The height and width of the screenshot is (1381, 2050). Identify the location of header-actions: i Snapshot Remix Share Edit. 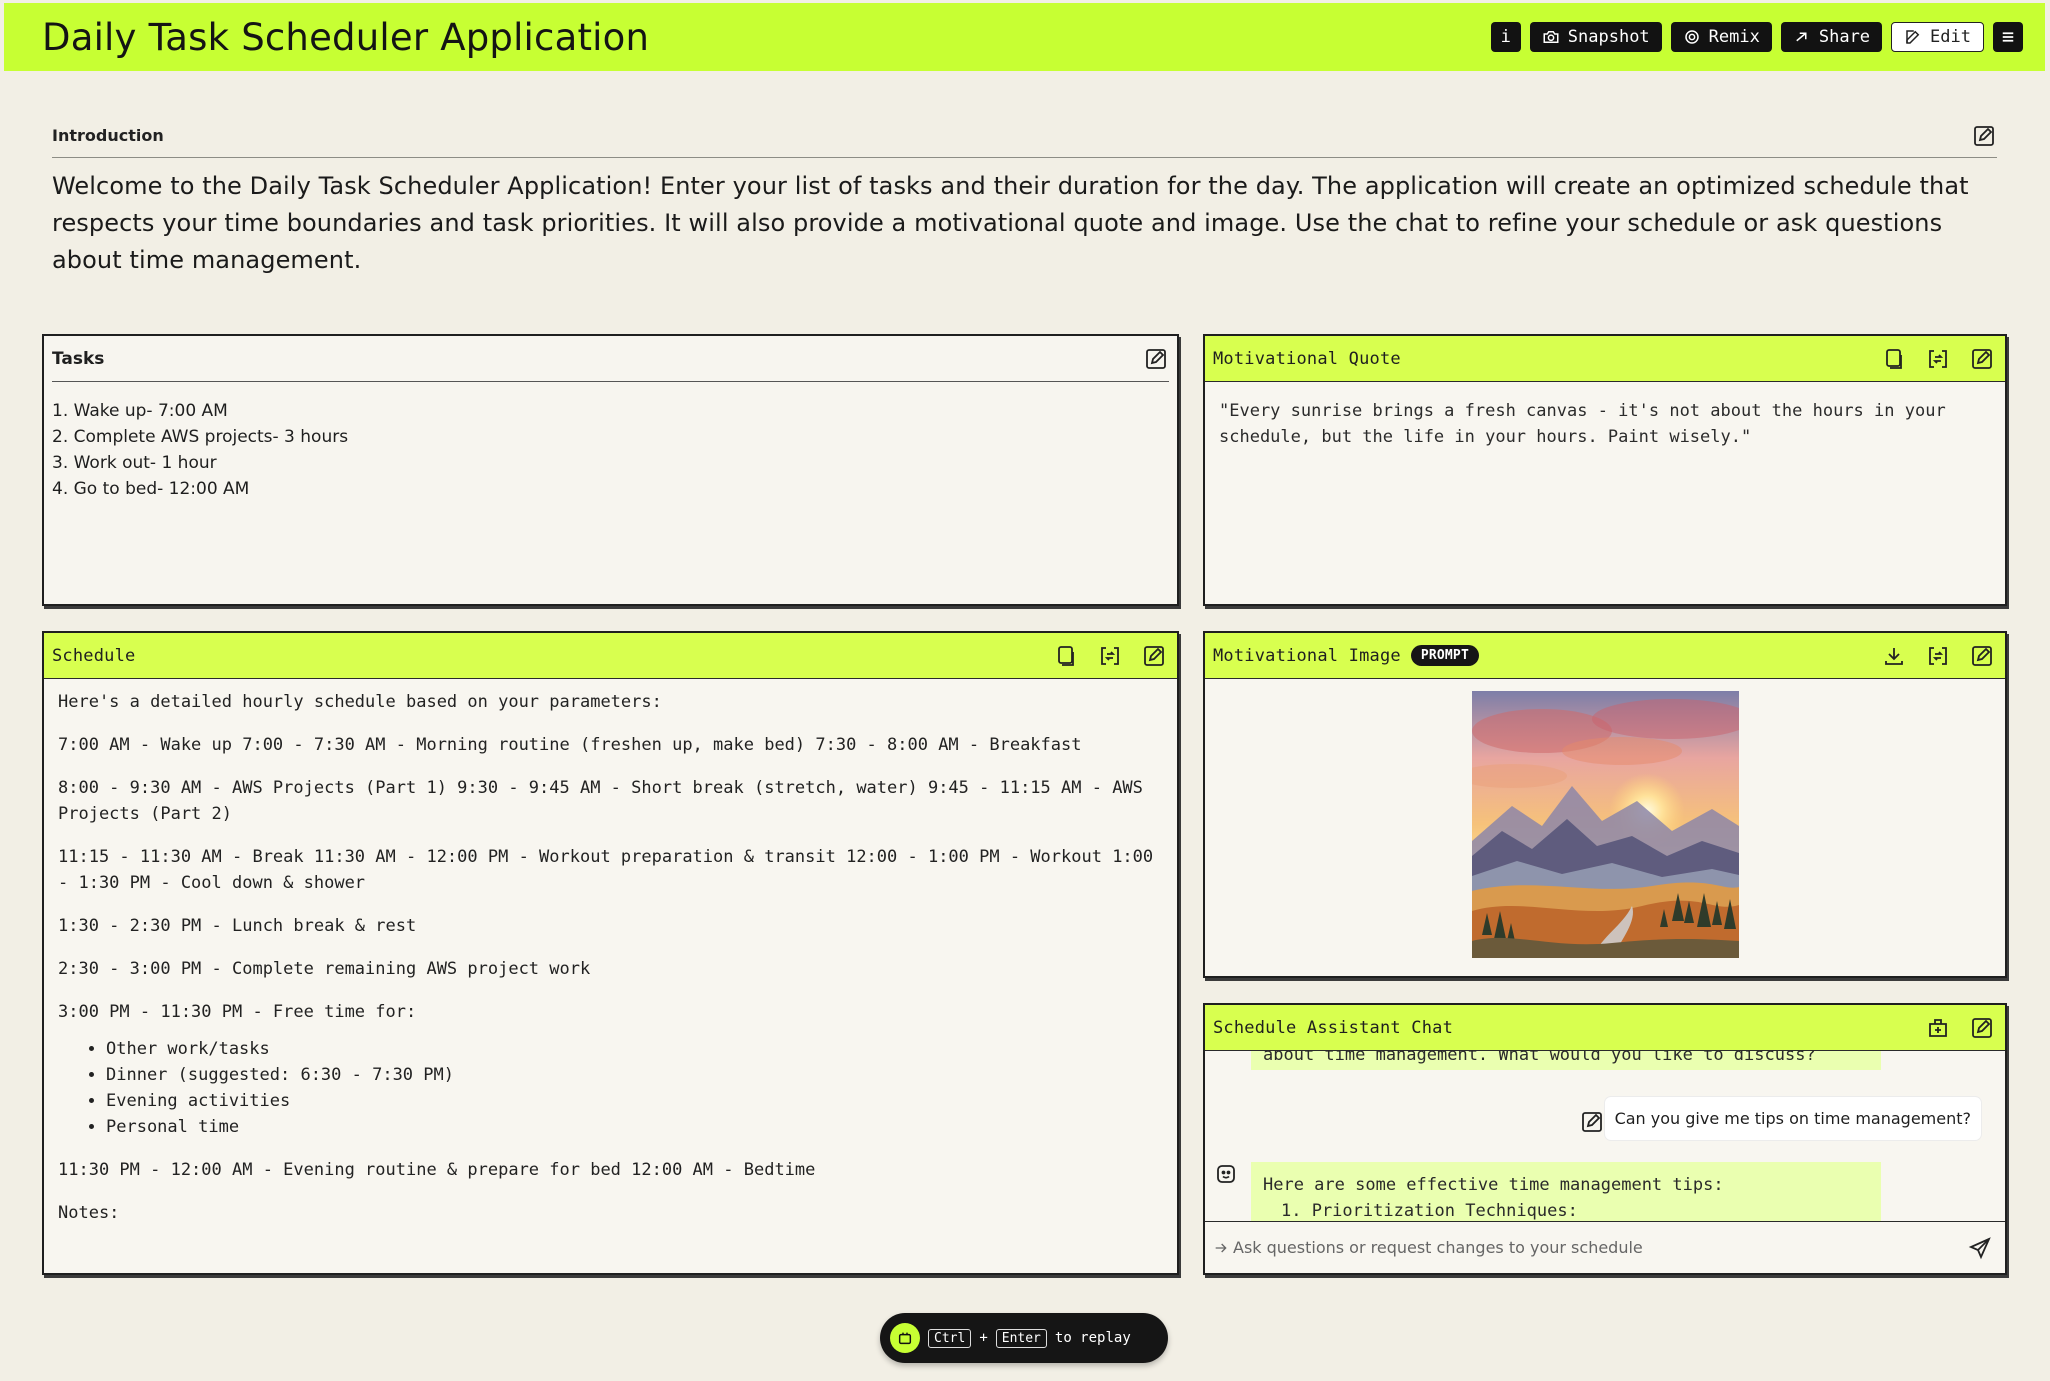
(1756, 37).